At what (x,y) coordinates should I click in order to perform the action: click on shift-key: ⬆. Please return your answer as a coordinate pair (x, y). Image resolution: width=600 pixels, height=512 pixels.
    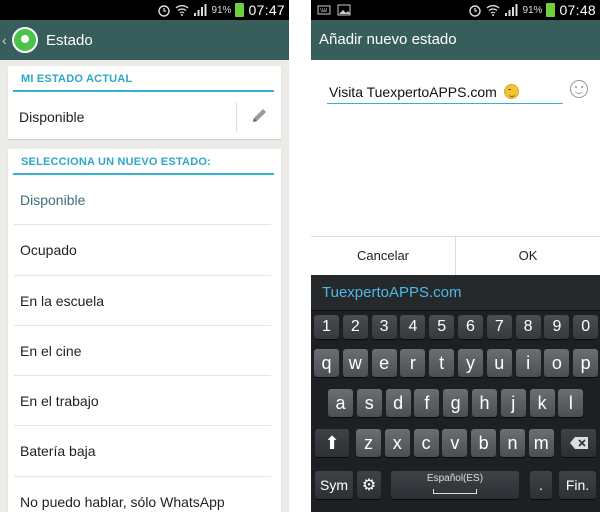
    Looking at the image, I should click on (332, 443).